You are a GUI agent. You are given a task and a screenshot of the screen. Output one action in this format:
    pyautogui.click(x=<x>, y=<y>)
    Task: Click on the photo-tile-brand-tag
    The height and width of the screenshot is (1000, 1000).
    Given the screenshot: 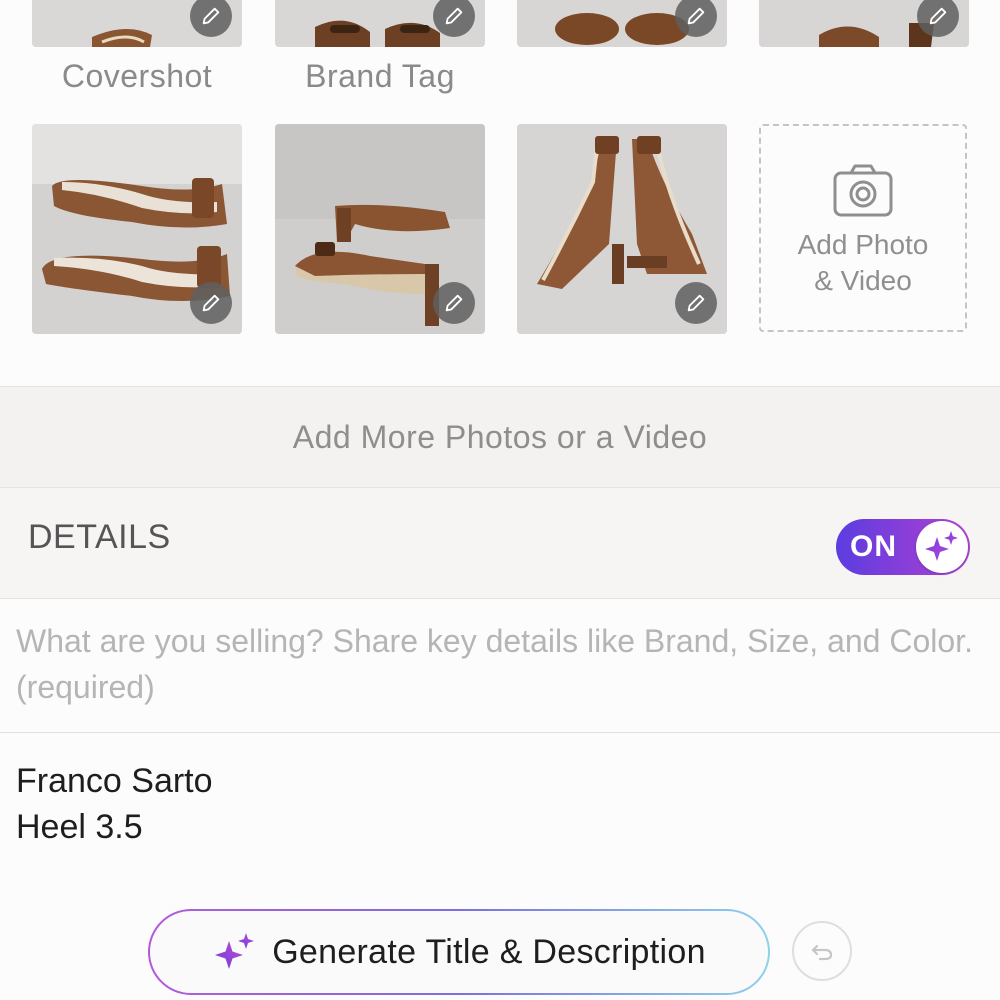 What is the action you would take?
    pyautogui.click(x=380, y=23)
    